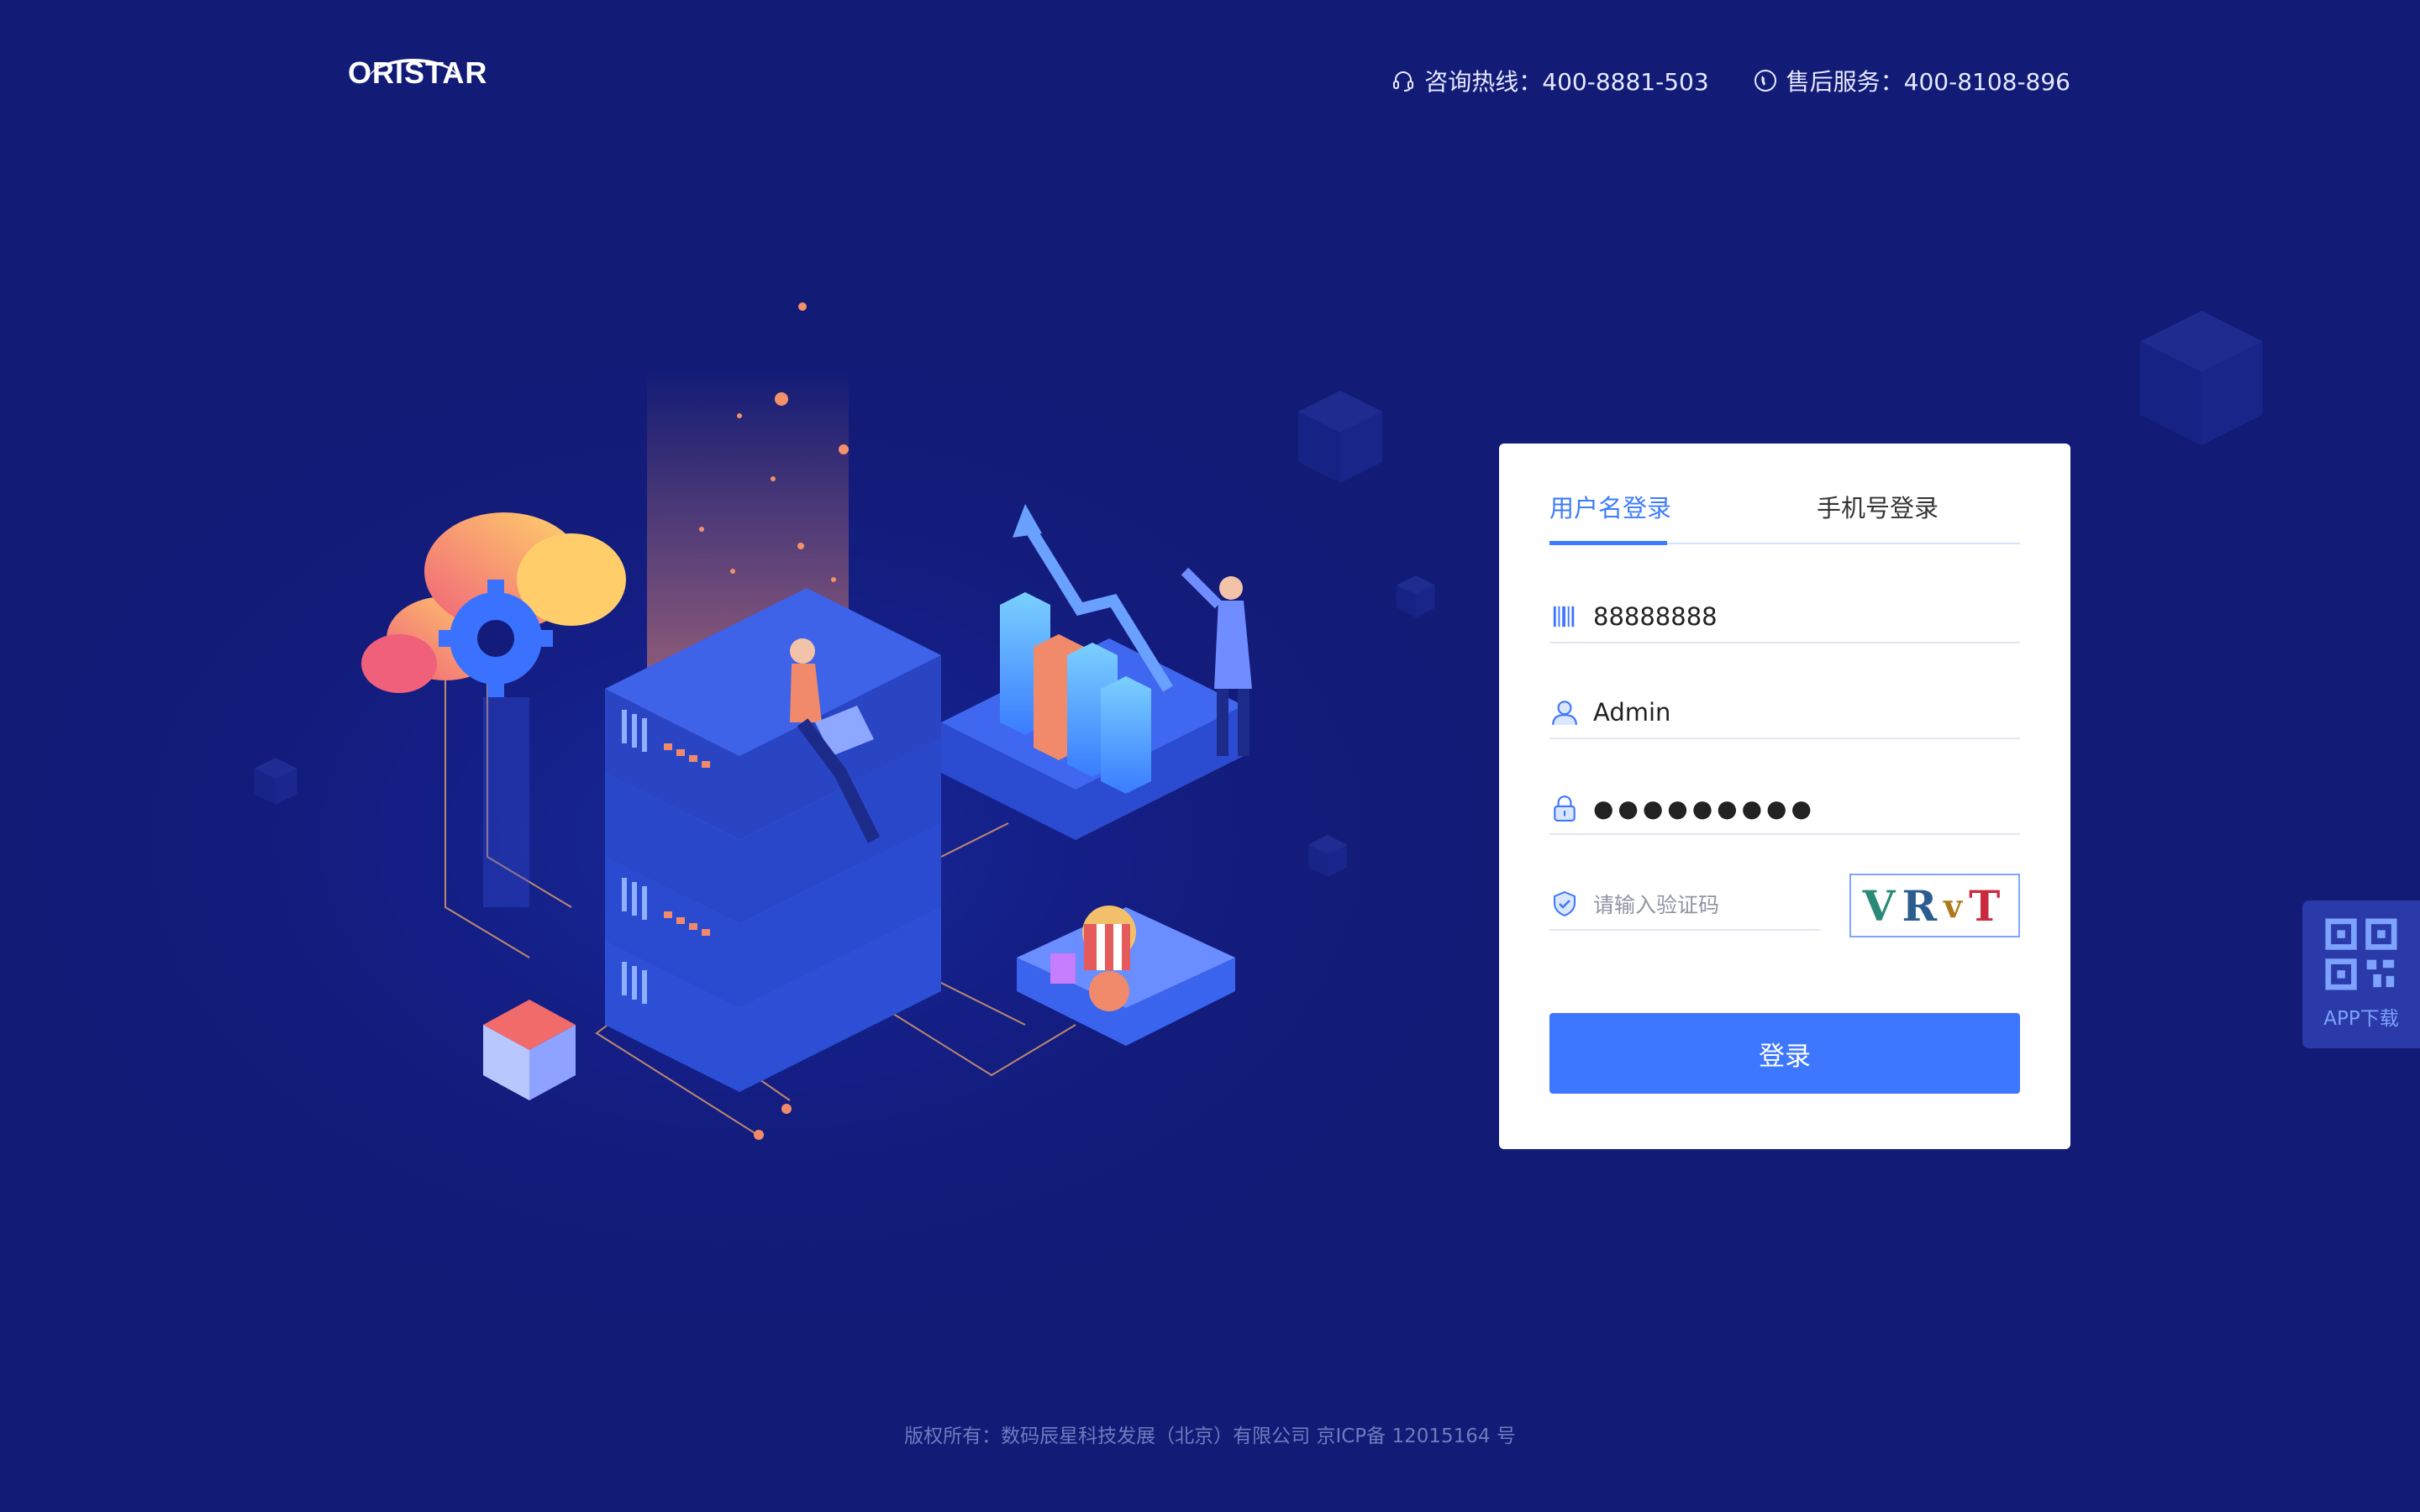  I want to click on user-icon, so click(1564, 712).